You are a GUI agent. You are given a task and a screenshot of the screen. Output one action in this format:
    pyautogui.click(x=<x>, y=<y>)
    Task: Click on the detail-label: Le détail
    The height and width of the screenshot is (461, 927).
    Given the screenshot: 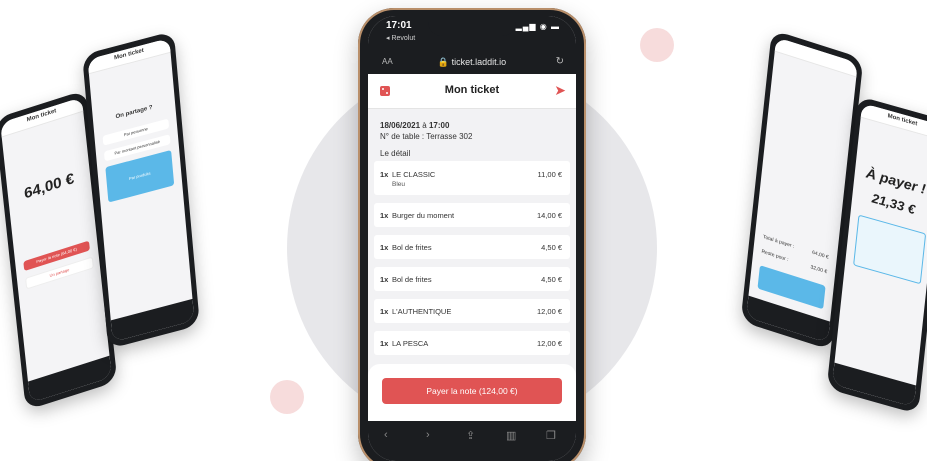 What is the action you would take?
    pyautogui.click(x=395, y=153)
    